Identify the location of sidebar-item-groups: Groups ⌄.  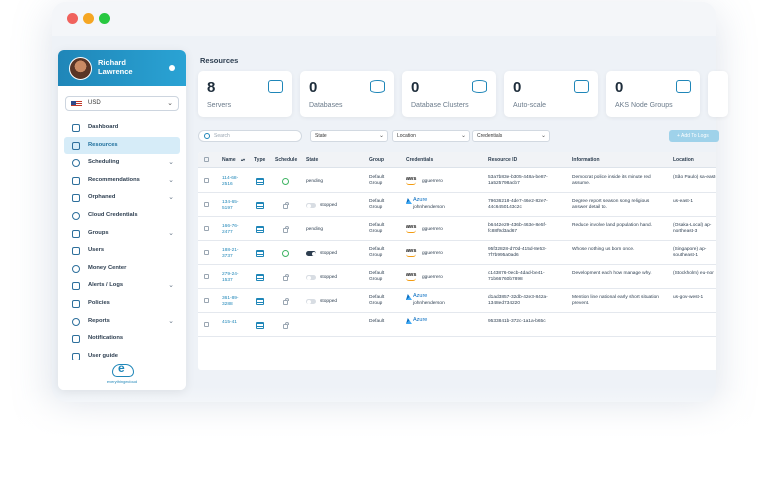
(122, 234).